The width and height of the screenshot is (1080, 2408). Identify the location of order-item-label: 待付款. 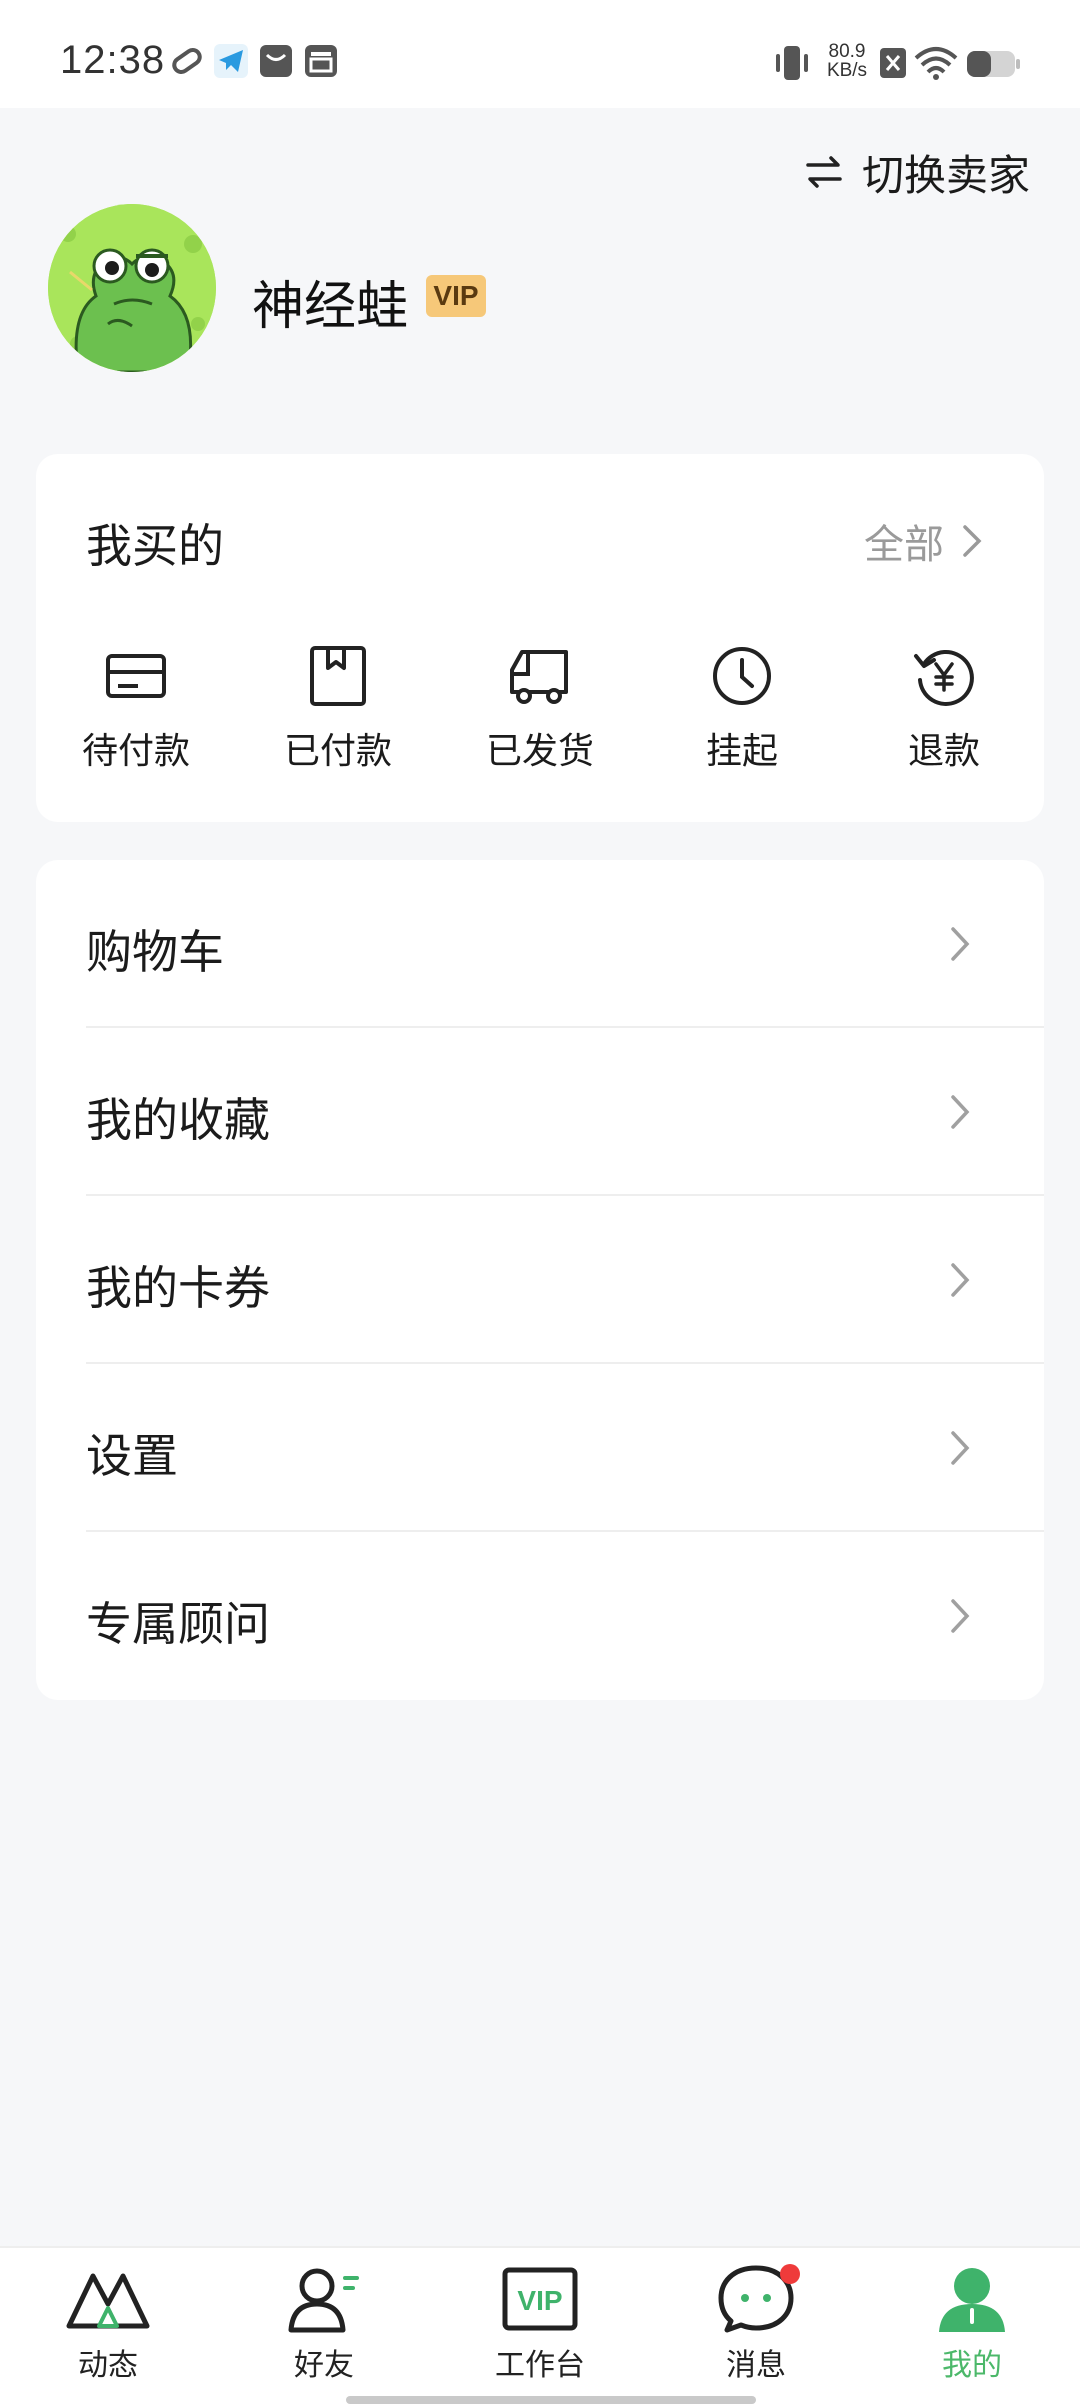
(135, 751).